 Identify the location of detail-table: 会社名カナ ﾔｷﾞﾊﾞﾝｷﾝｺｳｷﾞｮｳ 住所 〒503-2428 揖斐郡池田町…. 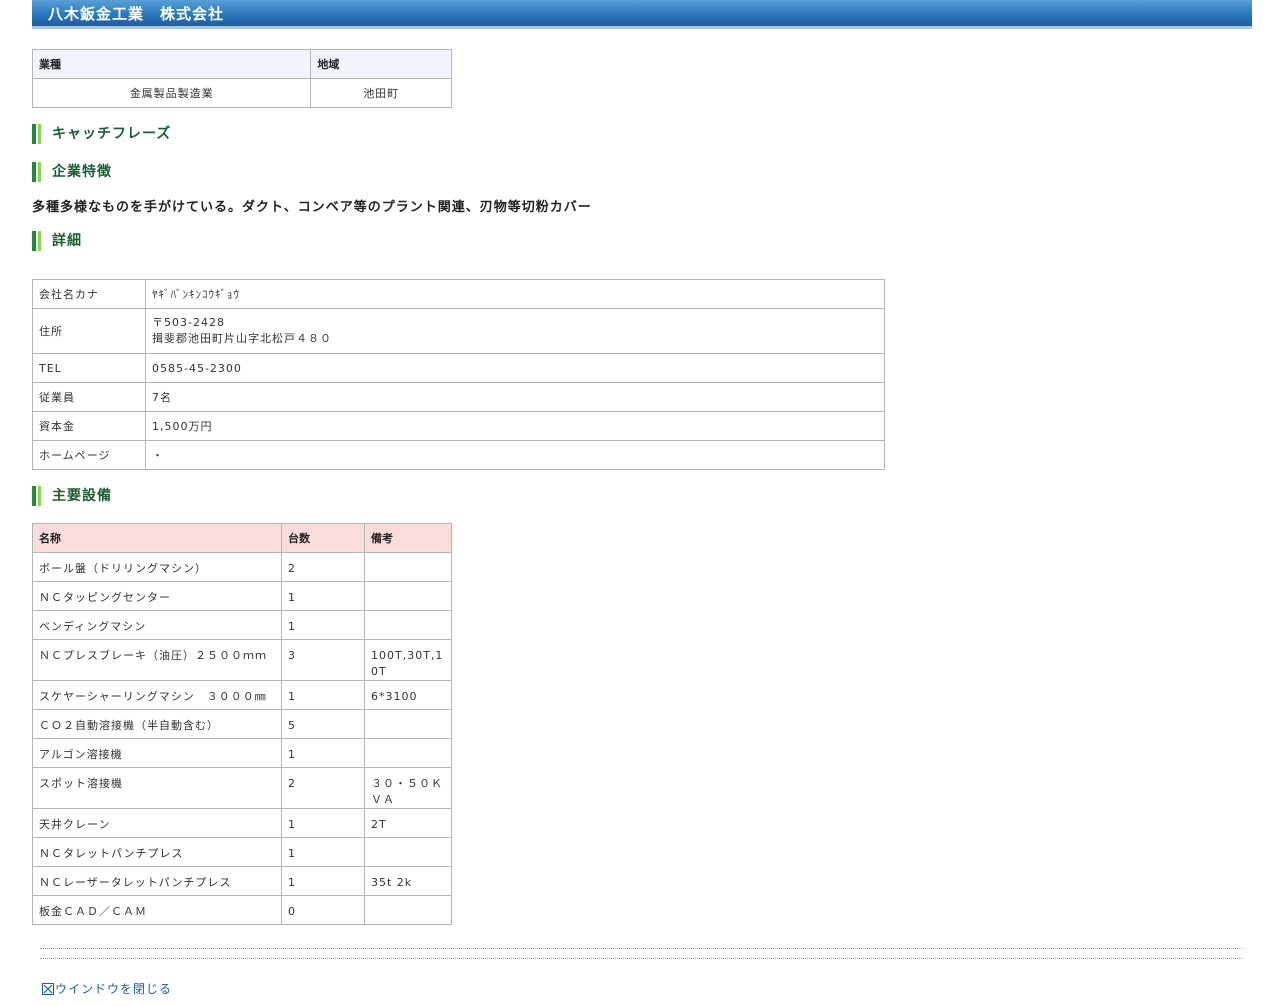
(458, 374).